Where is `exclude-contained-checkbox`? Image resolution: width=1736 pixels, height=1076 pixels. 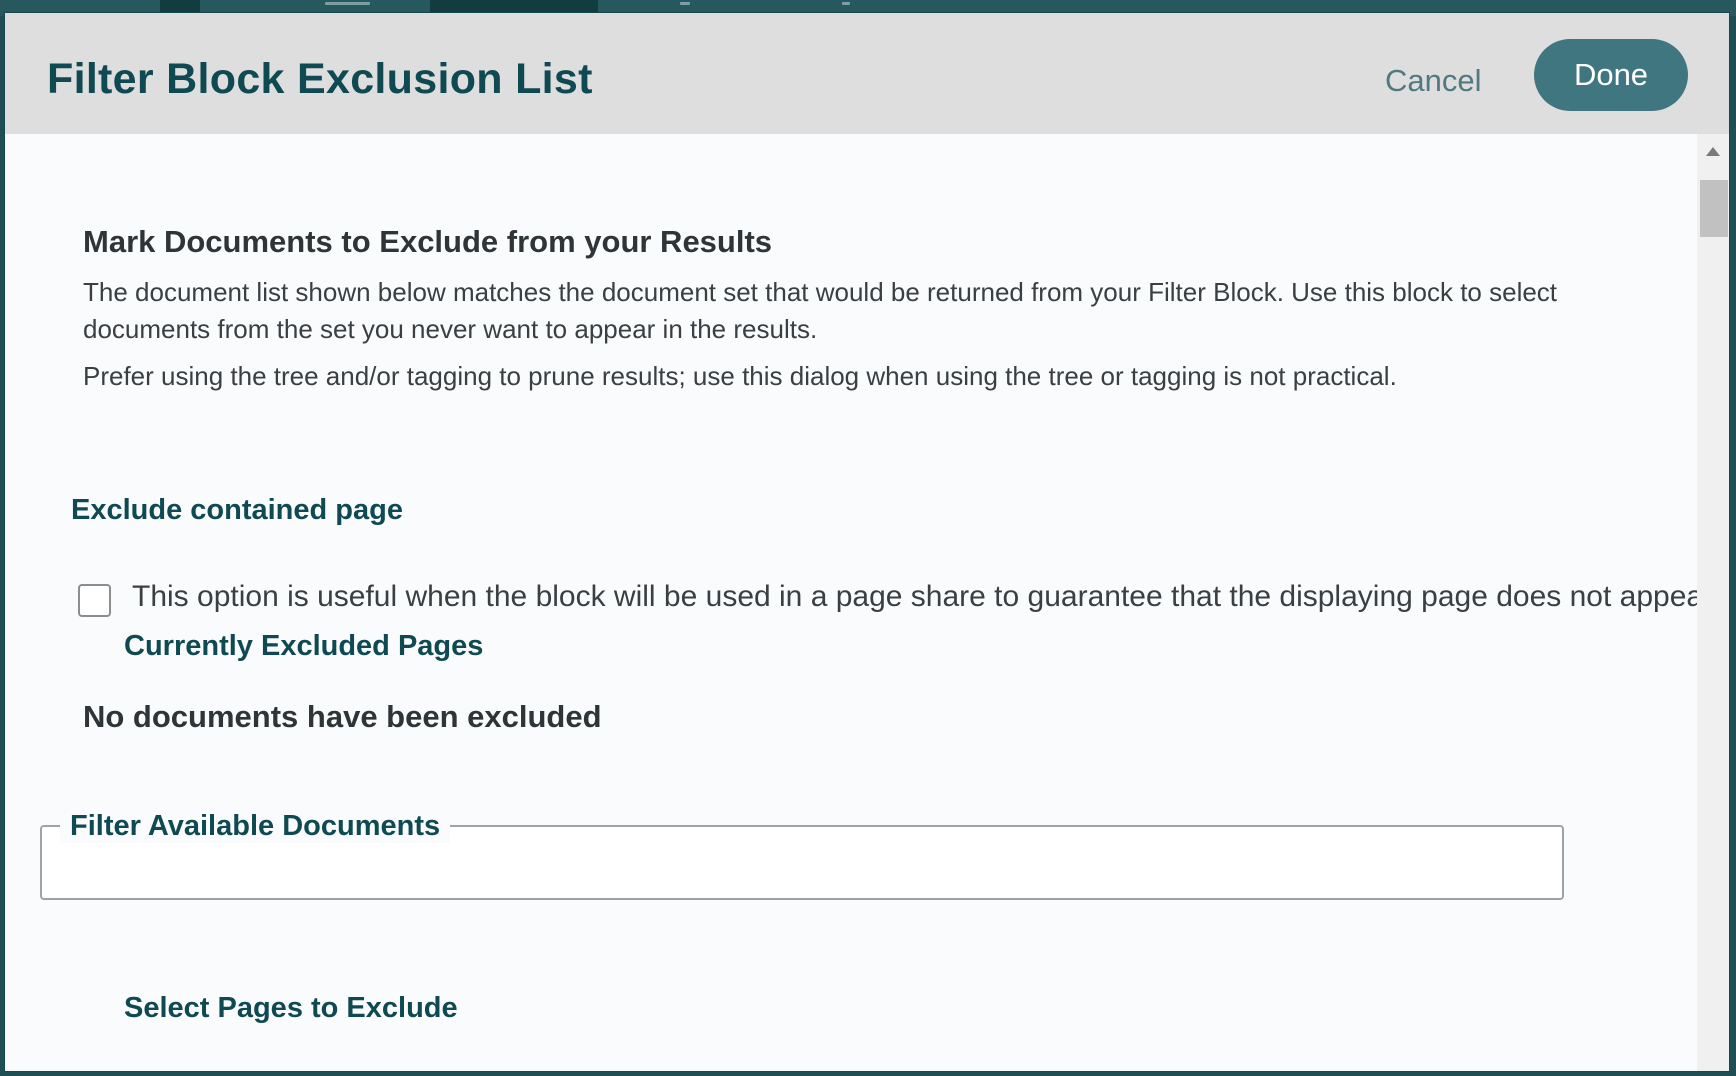
exclude-contained-checkbox is located at coordinates (94, 600).